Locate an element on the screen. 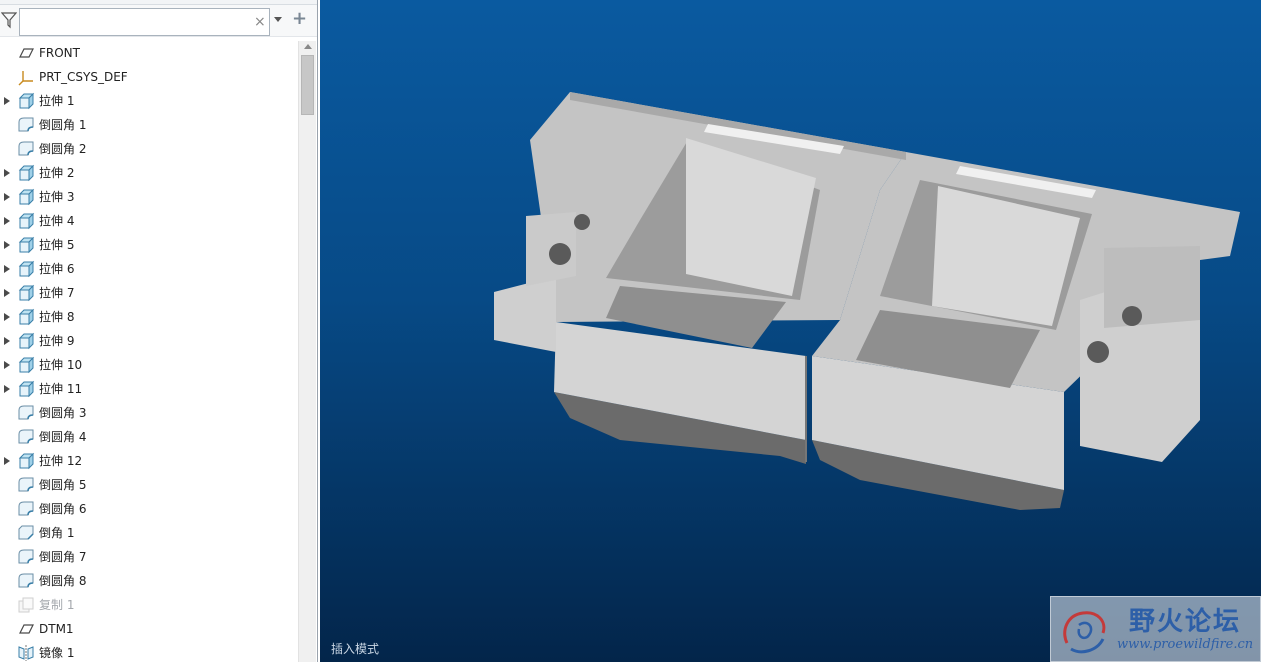 The image size is (1261, 662). chevron-down-icon is located at coordinates (278, 19).